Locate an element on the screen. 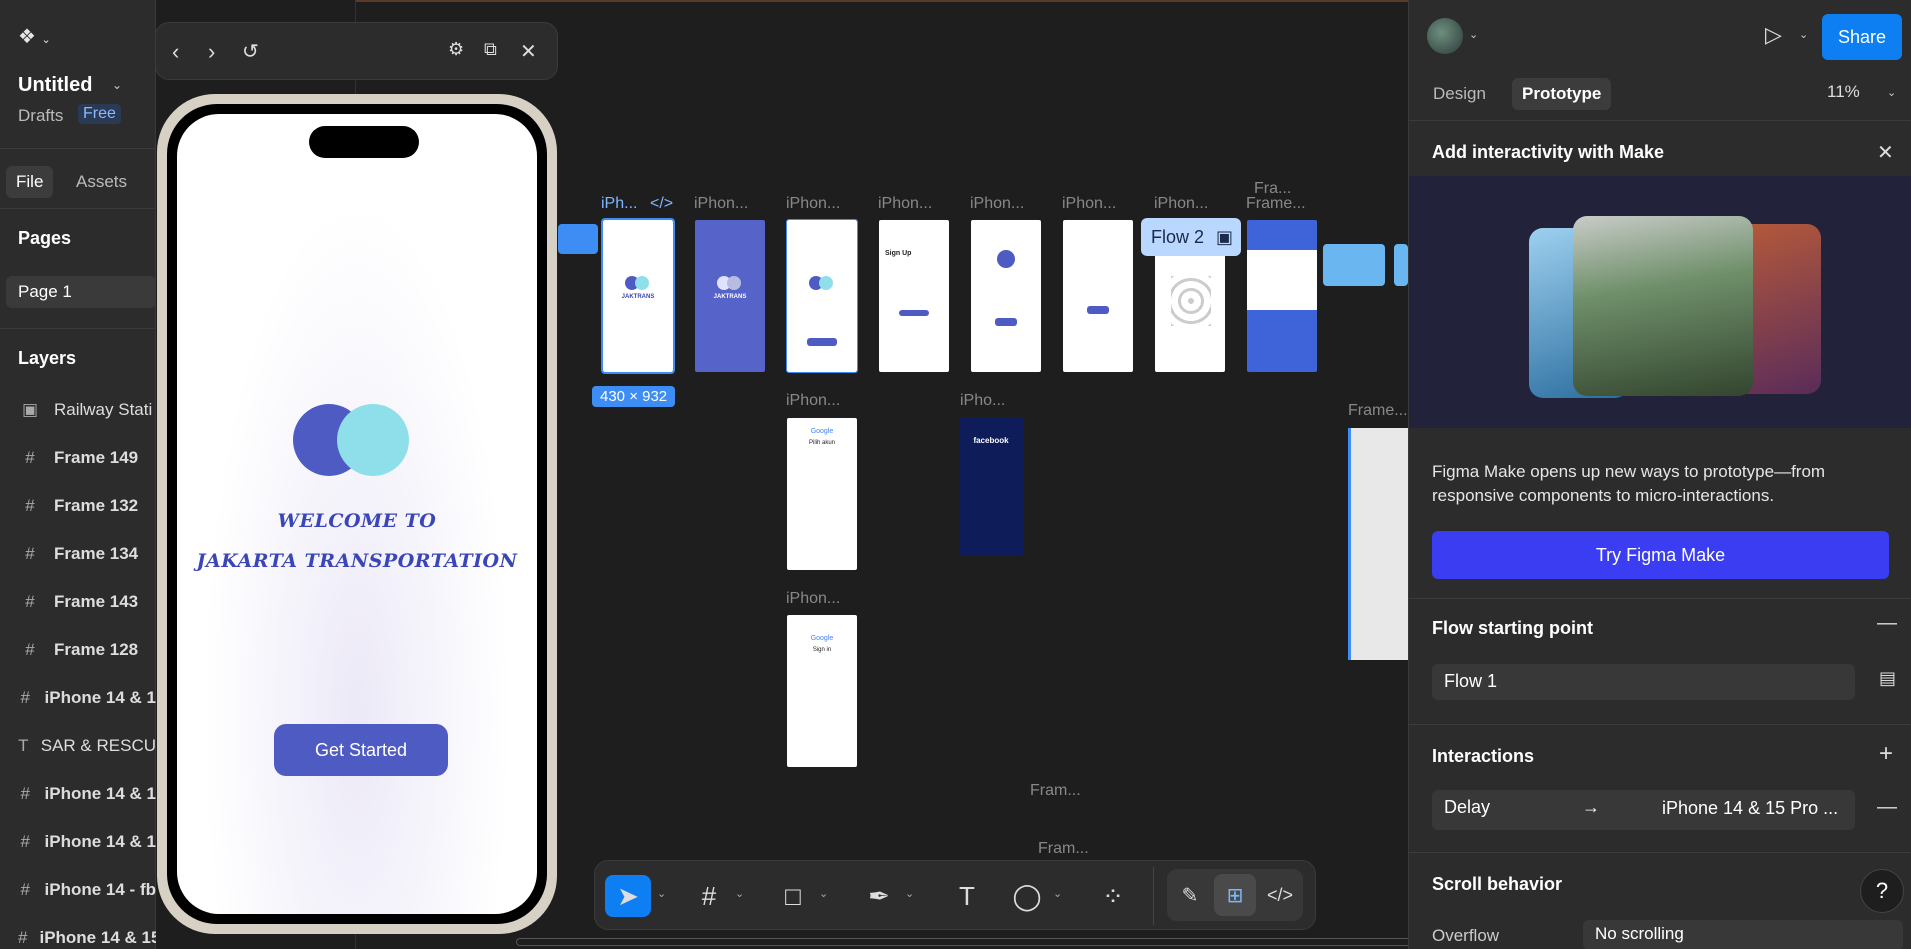  thumb-text: Google is located at coordinates (822, 431).